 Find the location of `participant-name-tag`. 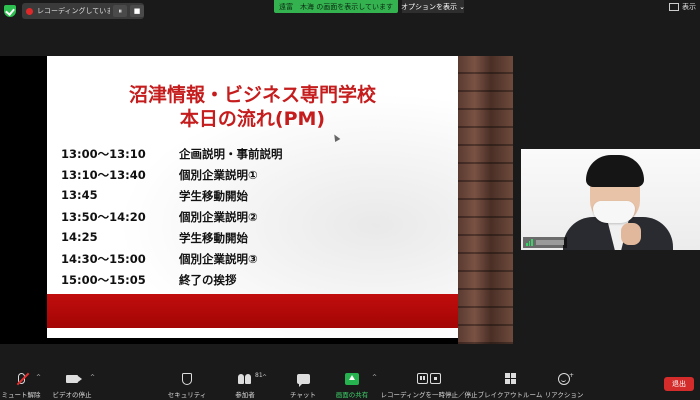

participant-name-tag is located at coordinates (545, 242).